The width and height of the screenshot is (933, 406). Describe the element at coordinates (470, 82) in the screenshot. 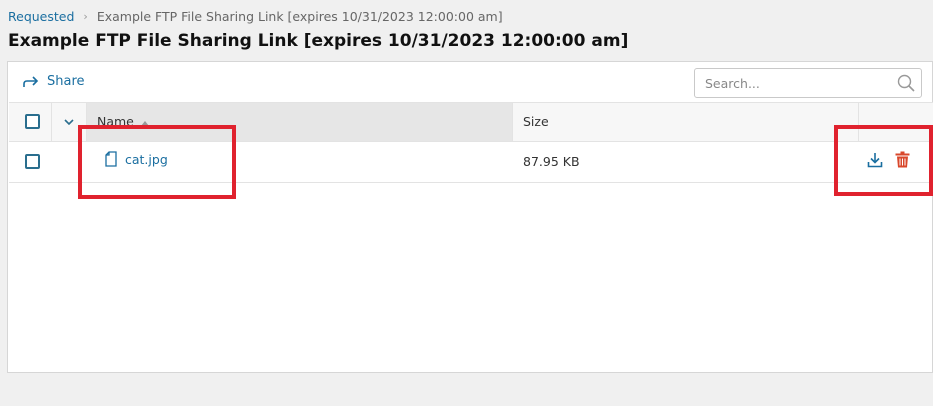

I see `toolbar: Share` at that location.